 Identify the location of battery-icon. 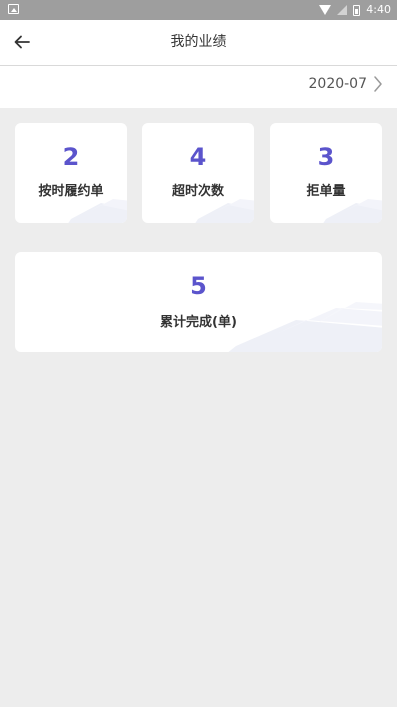
(357, 10).